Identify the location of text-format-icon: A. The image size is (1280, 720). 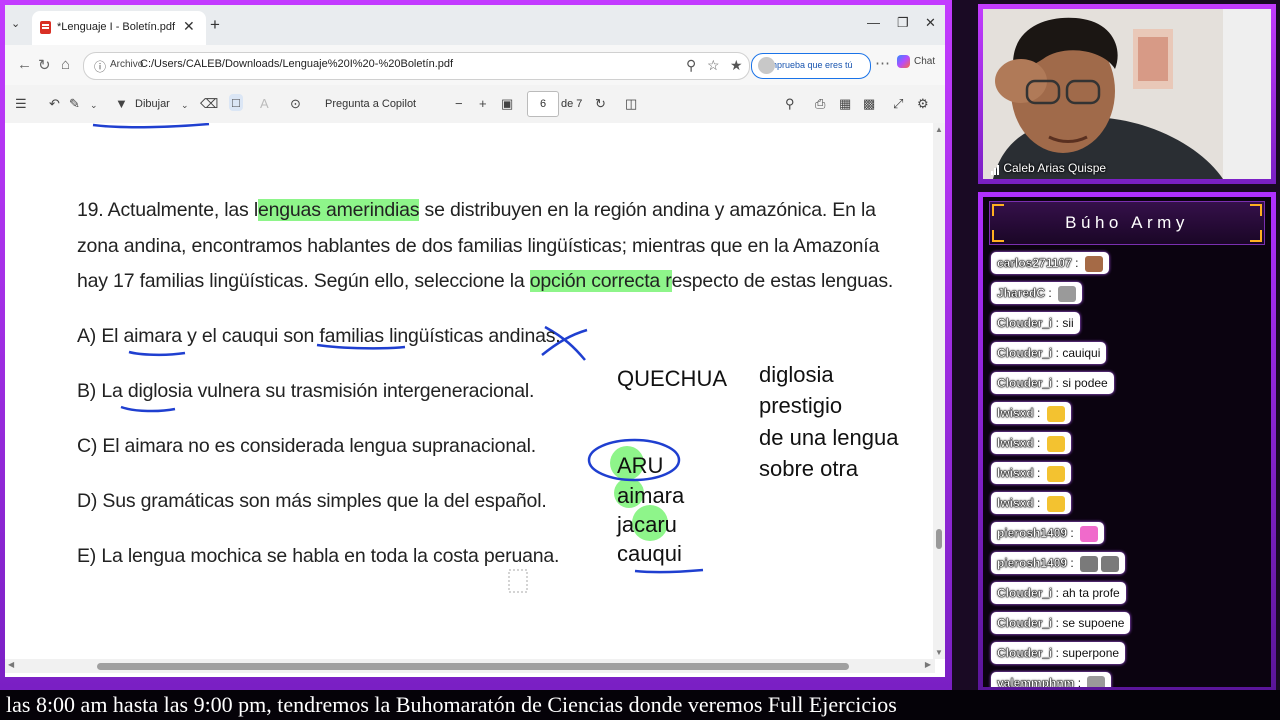
(264, 103).